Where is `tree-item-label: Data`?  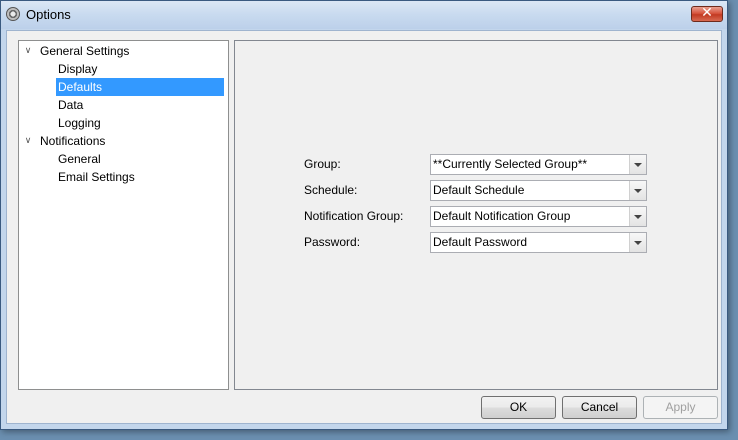 tree-item-label: Data is located at coordinates (71, 105).